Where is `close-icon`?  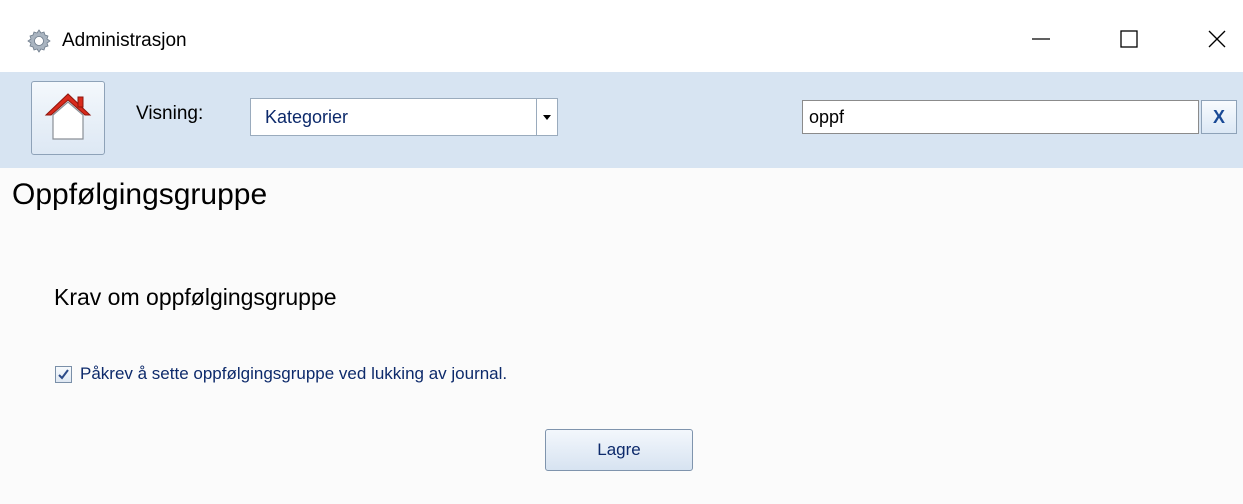
close-icon is located at coordinates (1217, 41).